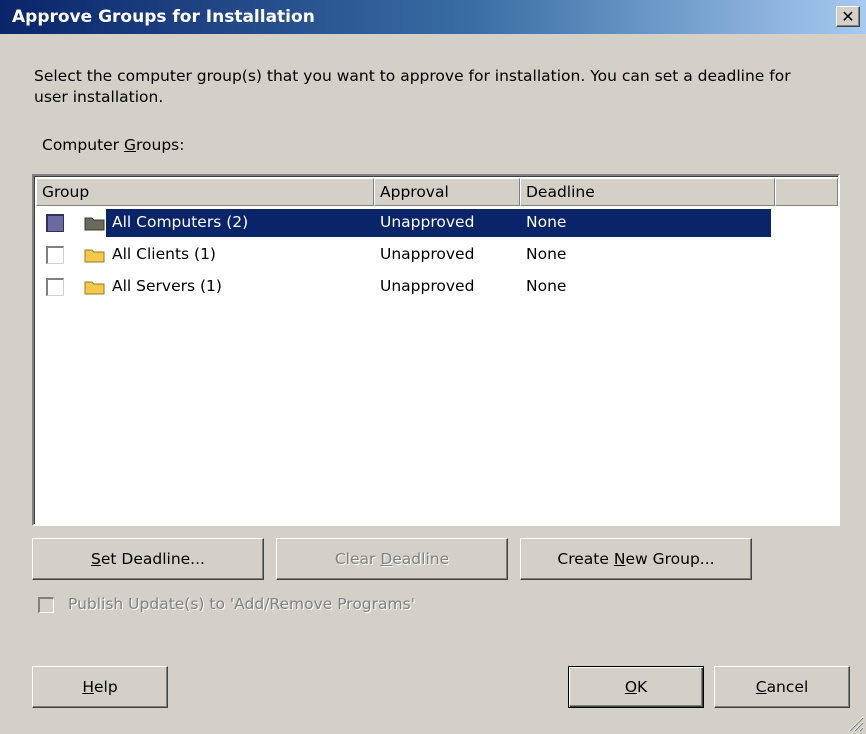  What do you see at coordinates (113, 145) in the screenshot?
I see `computer-groups-label: Computer Groups:` at bounding box center [113, 145].